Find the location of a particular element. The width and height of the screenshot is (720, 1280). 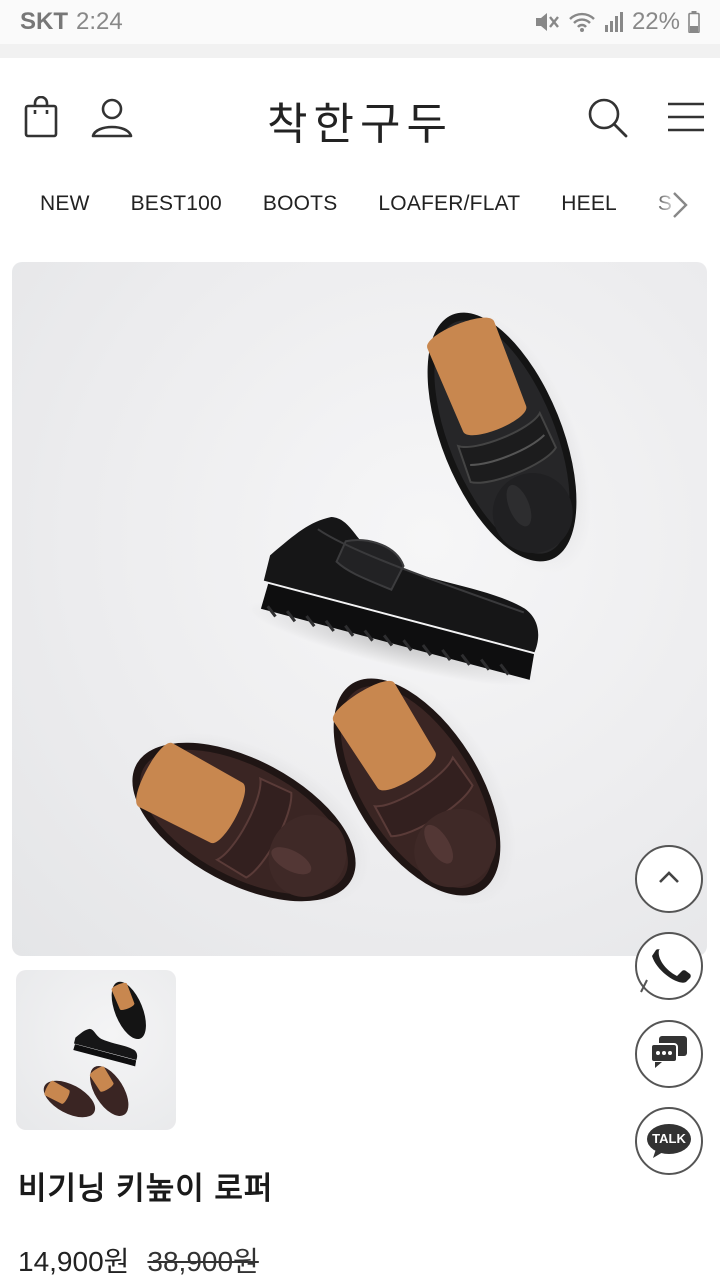

category-boots: BOOTS is located at coordinates (300, 204).